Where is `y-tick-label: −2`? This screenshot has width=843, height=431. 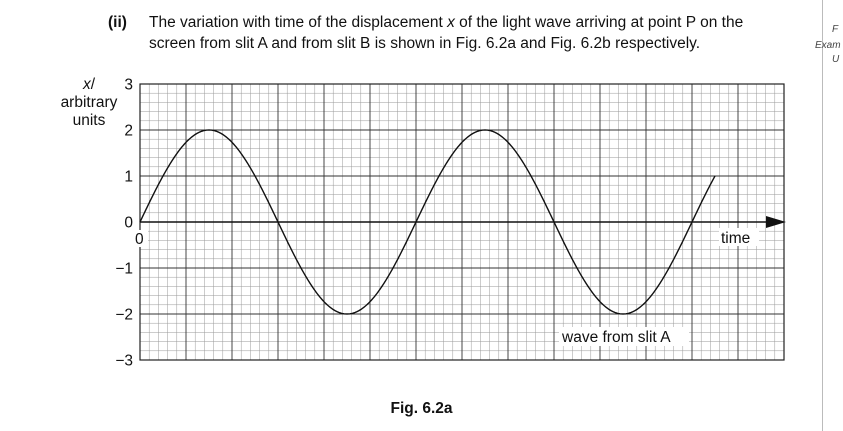
y-tick-label: −2 is located at coordinates (124, 315).